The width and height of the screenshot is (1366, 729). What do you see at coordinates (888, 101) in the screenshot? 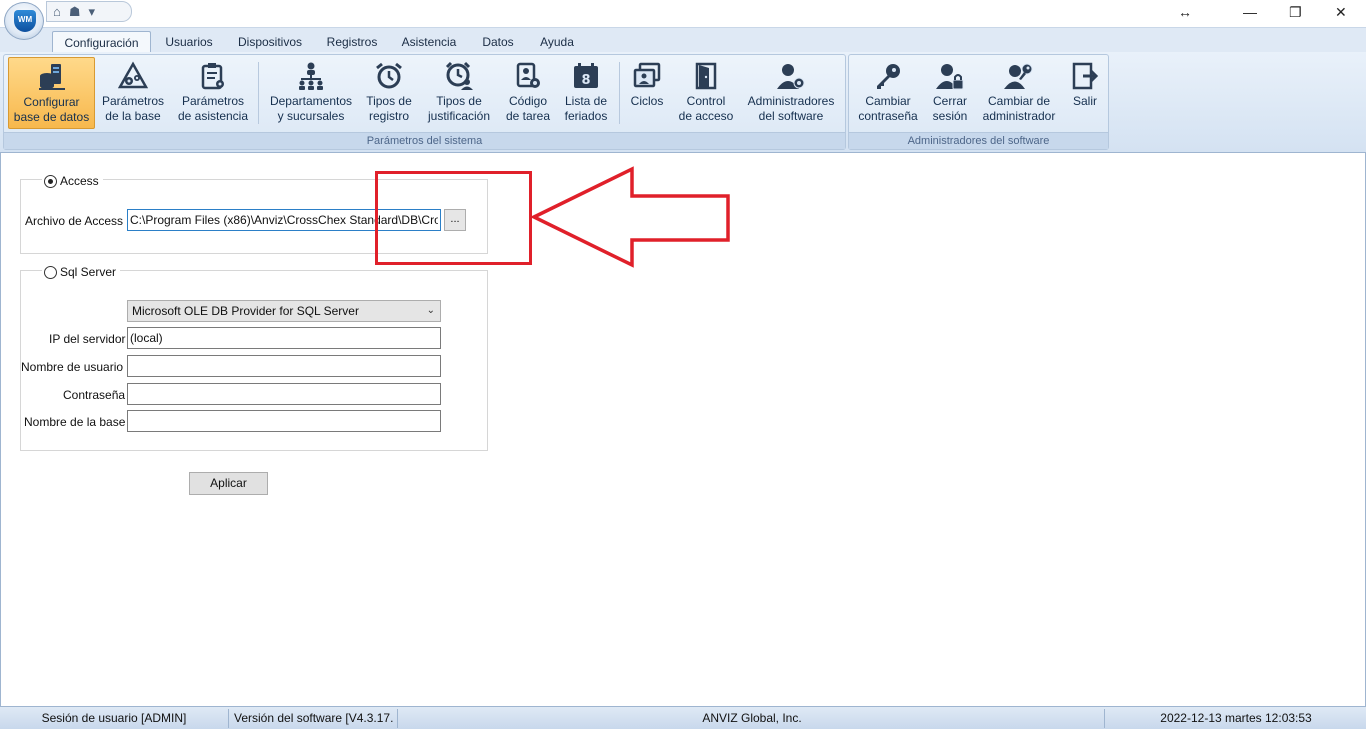
I see `button-label: Cambiar` at bounding box center [888, 101].